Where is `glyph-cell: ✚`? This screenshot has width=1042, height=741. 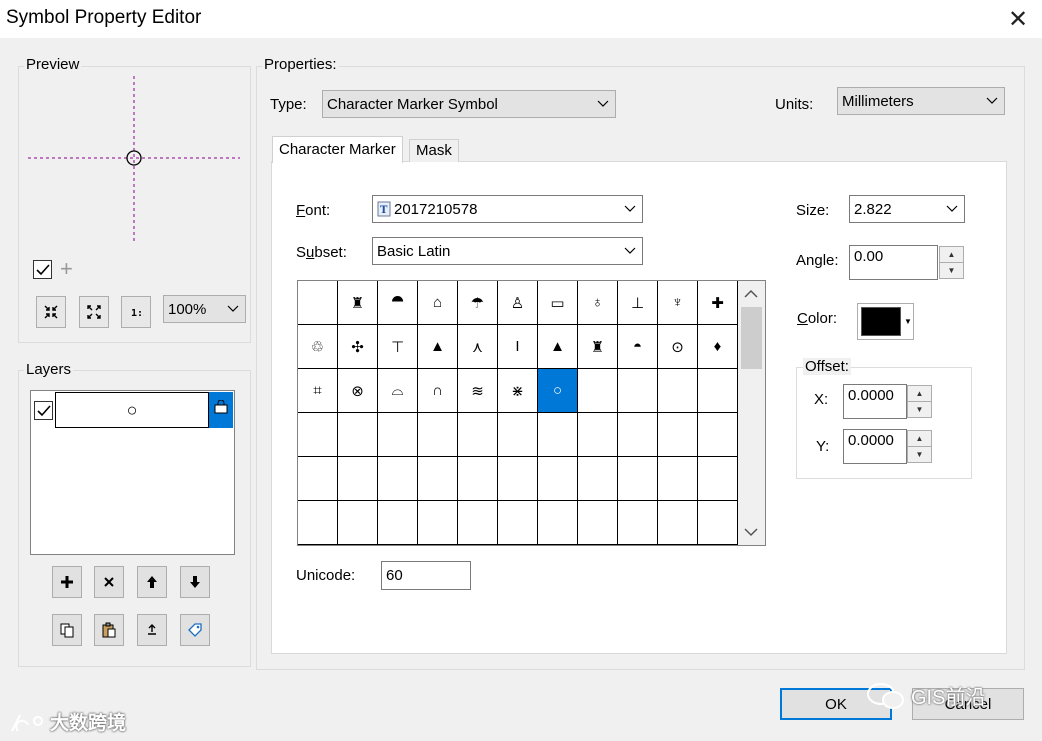
glyph-cell: ✚ is located at coordinates (718, 303).